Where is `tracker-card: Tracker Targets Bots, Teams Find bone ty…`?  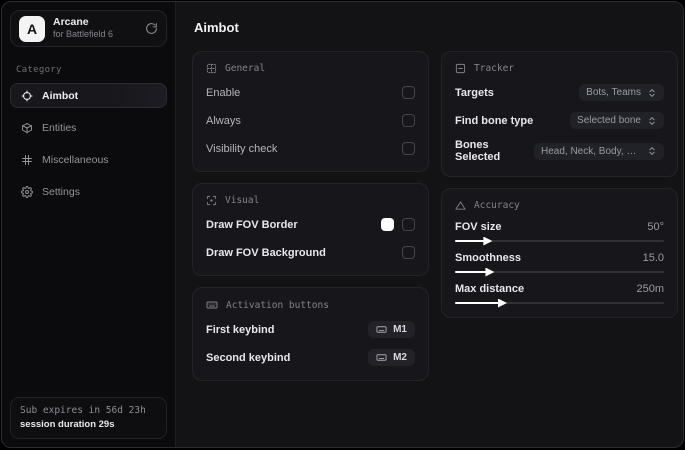
tracker-card: Tracker Targets Bots, Teams Find bone ty… is located at coordinates (559, 114).